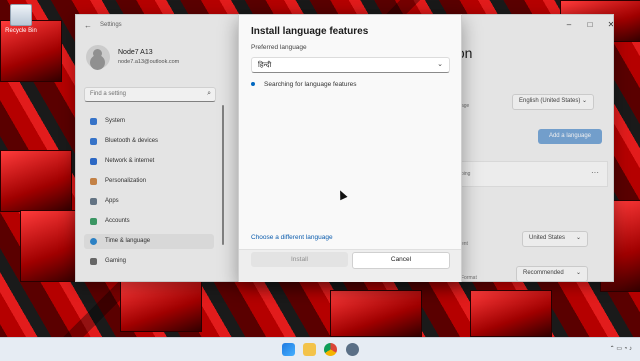 The height and width of the screenshot is (361, 640). Describe the element at coordinates (621, 348) in the screenshot. I see `system-tray: ⌃ ▭ ◔ ♪` at that location.